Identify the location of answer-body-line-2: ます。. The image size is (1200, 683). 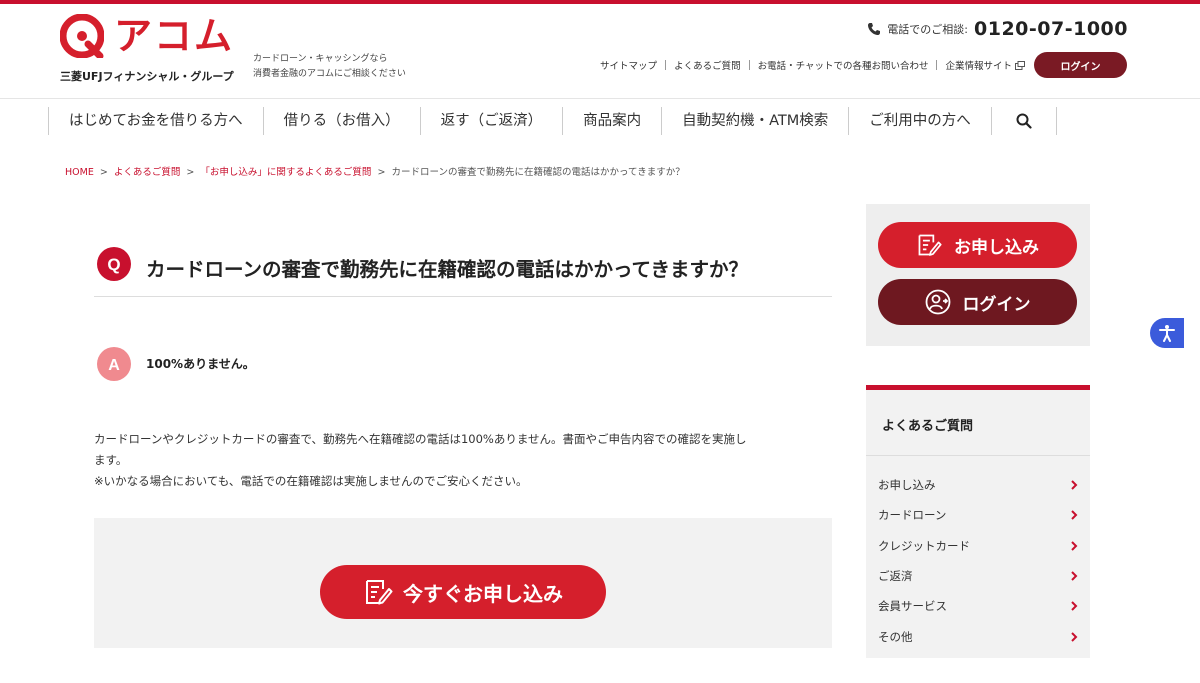
(111, 460).